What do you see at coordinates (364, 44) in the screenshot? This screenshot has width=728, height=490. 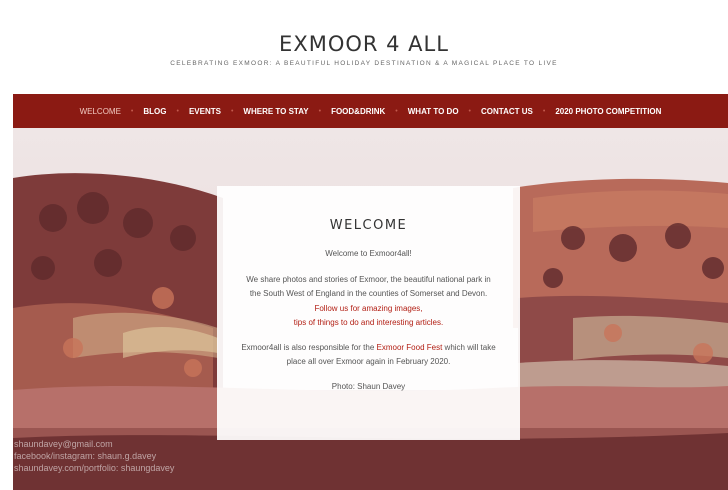 I see `site-title: EXMOOR 4 ALL` at bounding box center [364, 44].